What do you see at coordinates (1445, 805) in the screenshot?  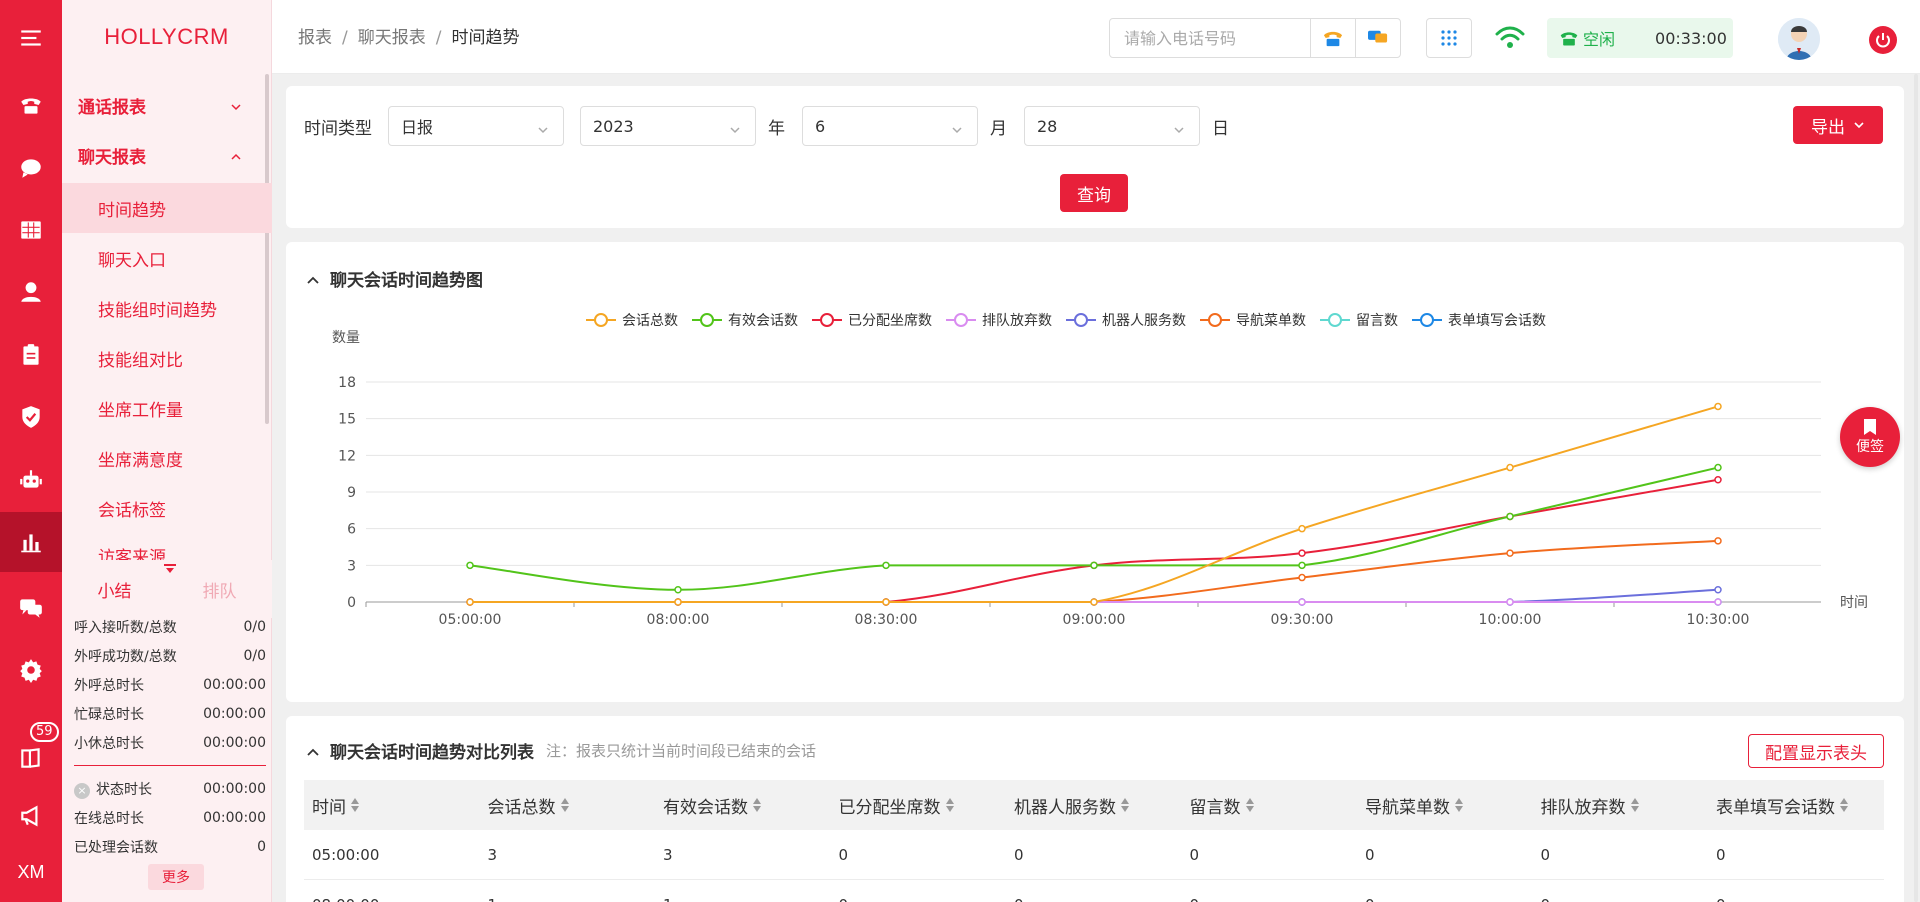 I see `column-header: 导航菜单数` at bounding box center [1445, 805].